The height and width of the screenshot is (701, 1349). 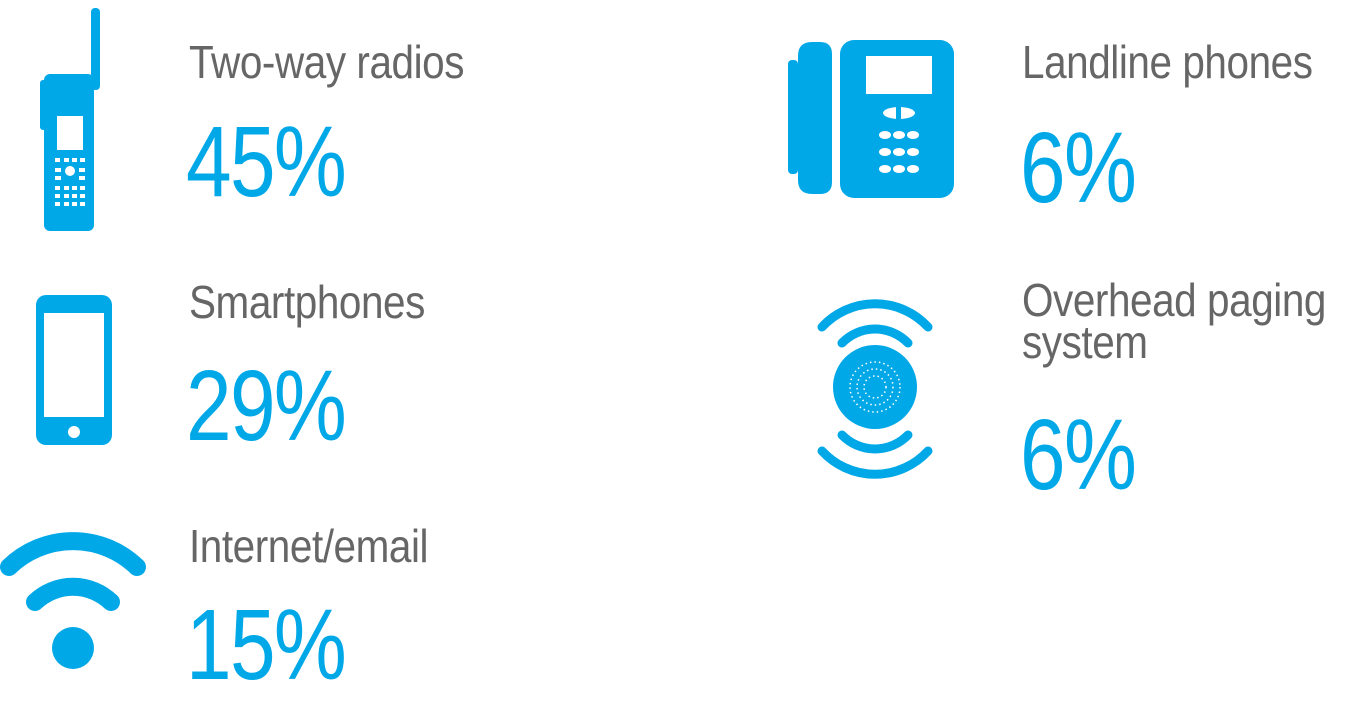 I want to click on two-way-radio-icon, so click(x=70, y=119).